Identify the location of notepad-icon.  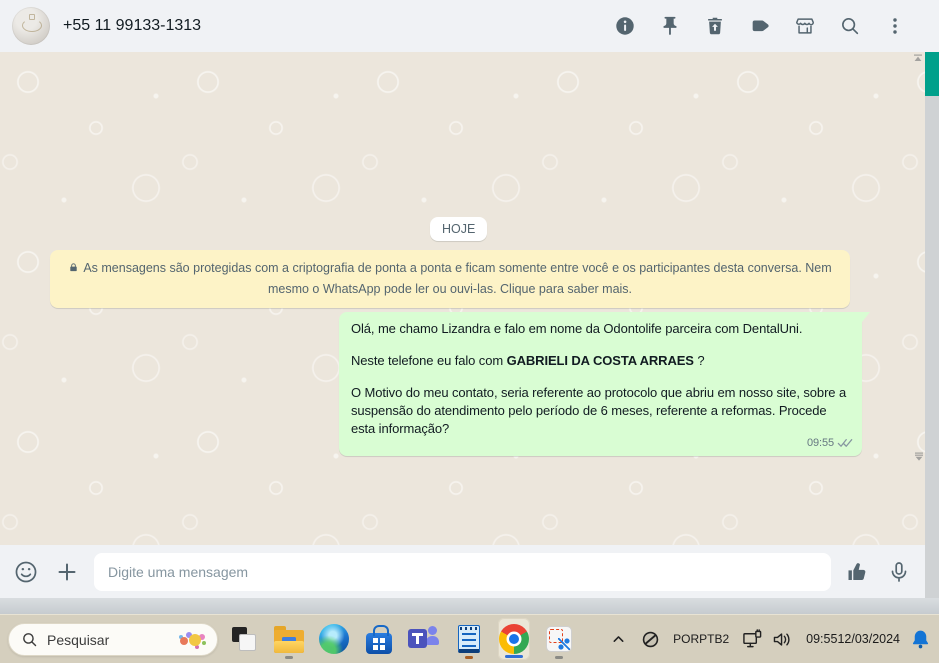
(469, 639).